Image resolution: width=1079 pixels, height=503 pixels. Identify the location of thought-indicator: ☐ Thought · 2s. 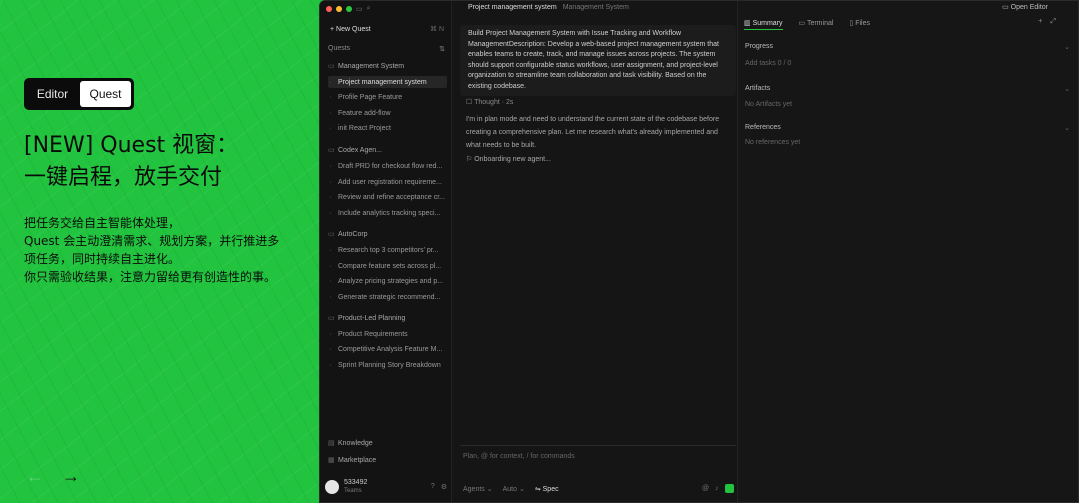
(489, 102).